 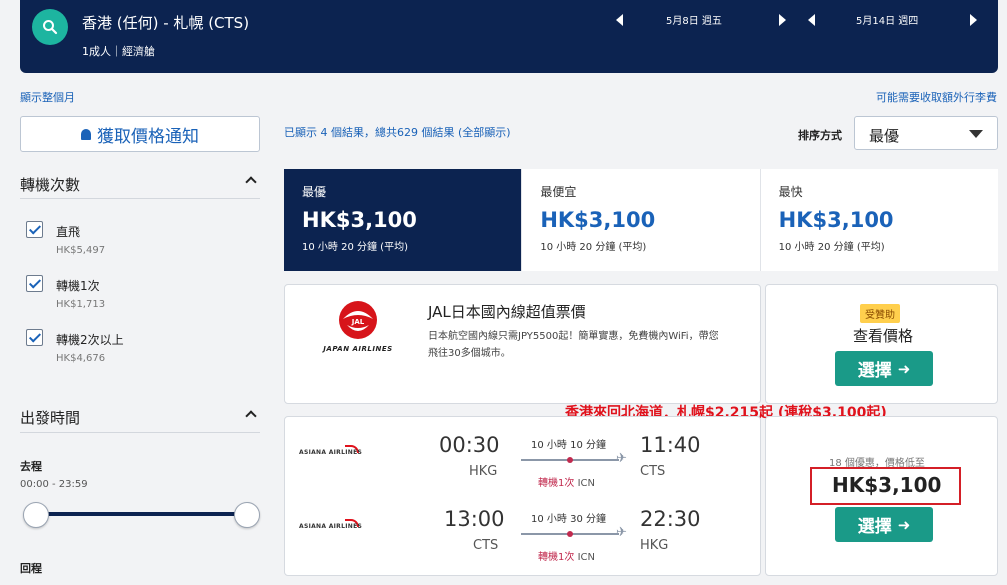 What do you see at coordinates (47, 97) in the screenshot?
I see `show-whole-month-link: 顯示整個月` at bounding box center [47, 97].